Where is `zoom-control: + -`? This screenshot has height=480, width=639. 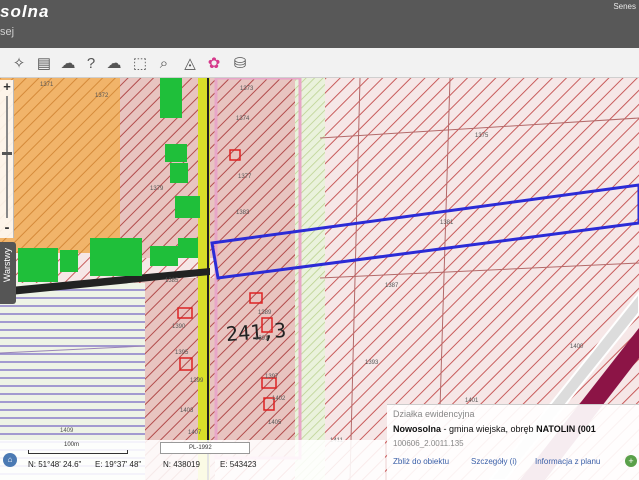
zoom-control: + - is located at coordinates (7, 159).